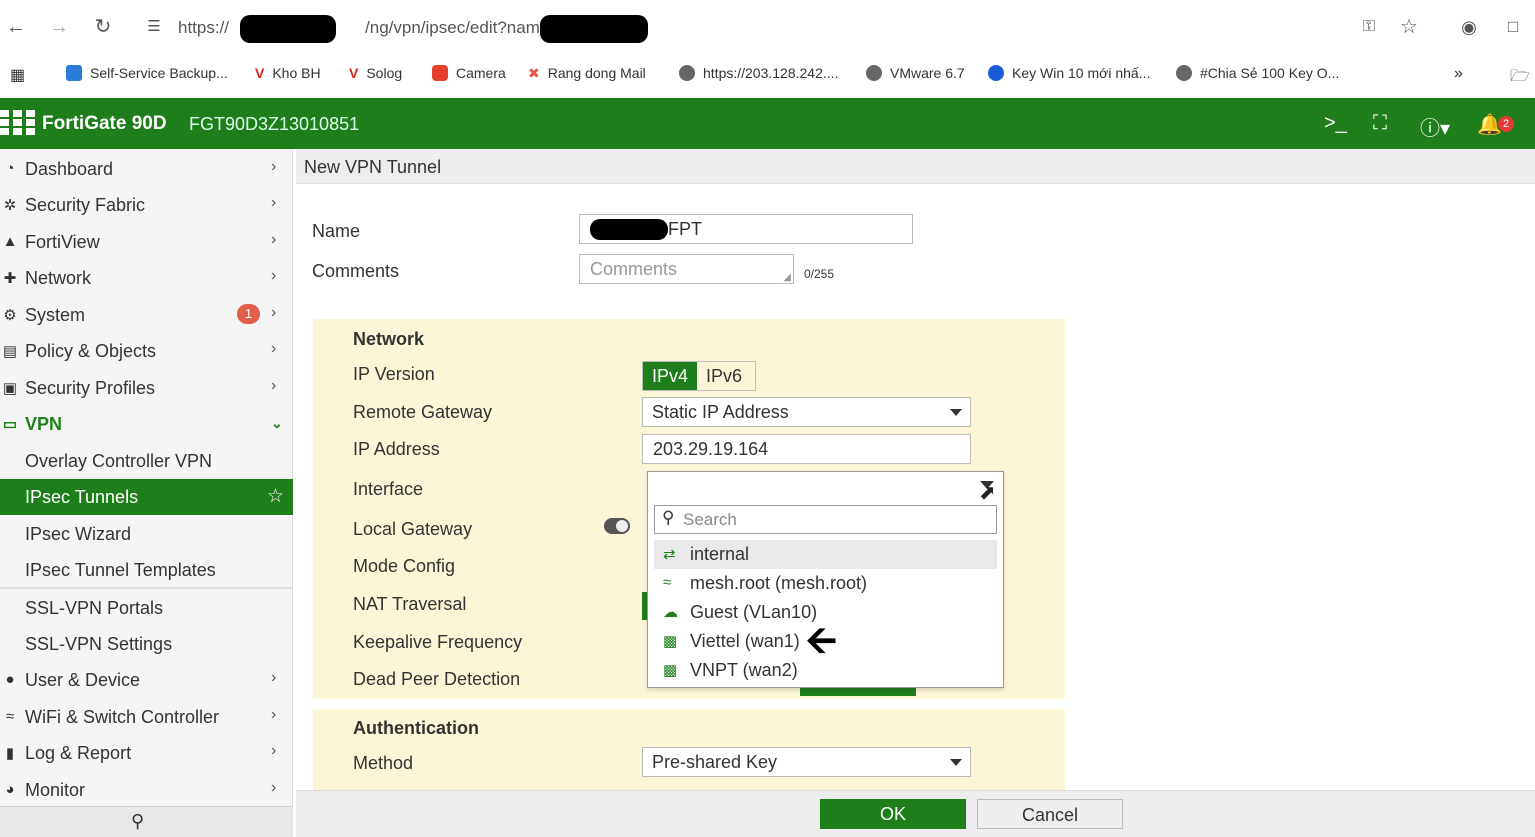 The image size is (1535, 837). I want to click on page-title-bar: New VPN Tunnel, so click(915, 166).